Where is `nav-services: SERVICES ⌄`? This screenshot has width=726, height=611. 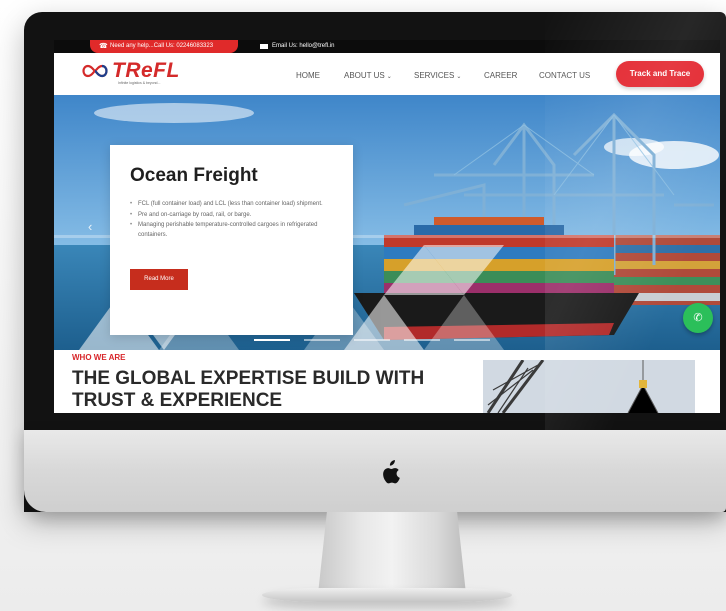 nav-services: SERVICES ⌄ is located at coordinates (437, 75).